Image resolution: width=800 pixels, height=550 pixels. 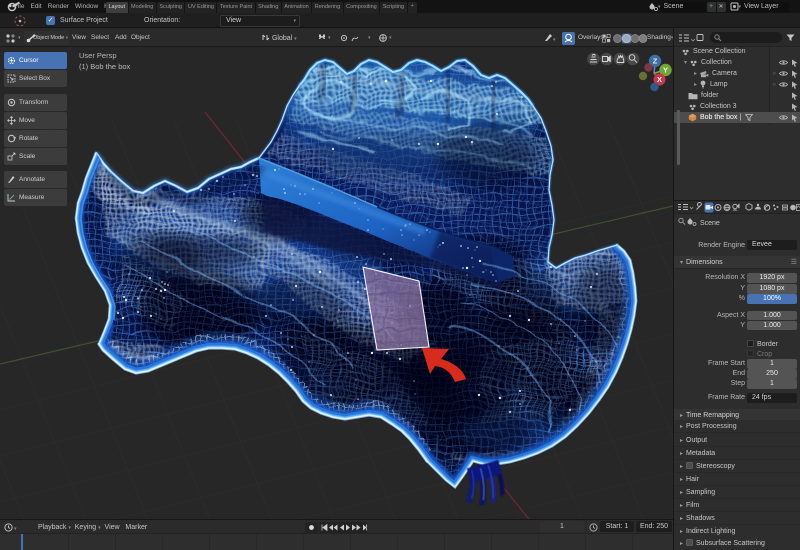 I want to click on svg-text: Y, so click(x=665, y=70).